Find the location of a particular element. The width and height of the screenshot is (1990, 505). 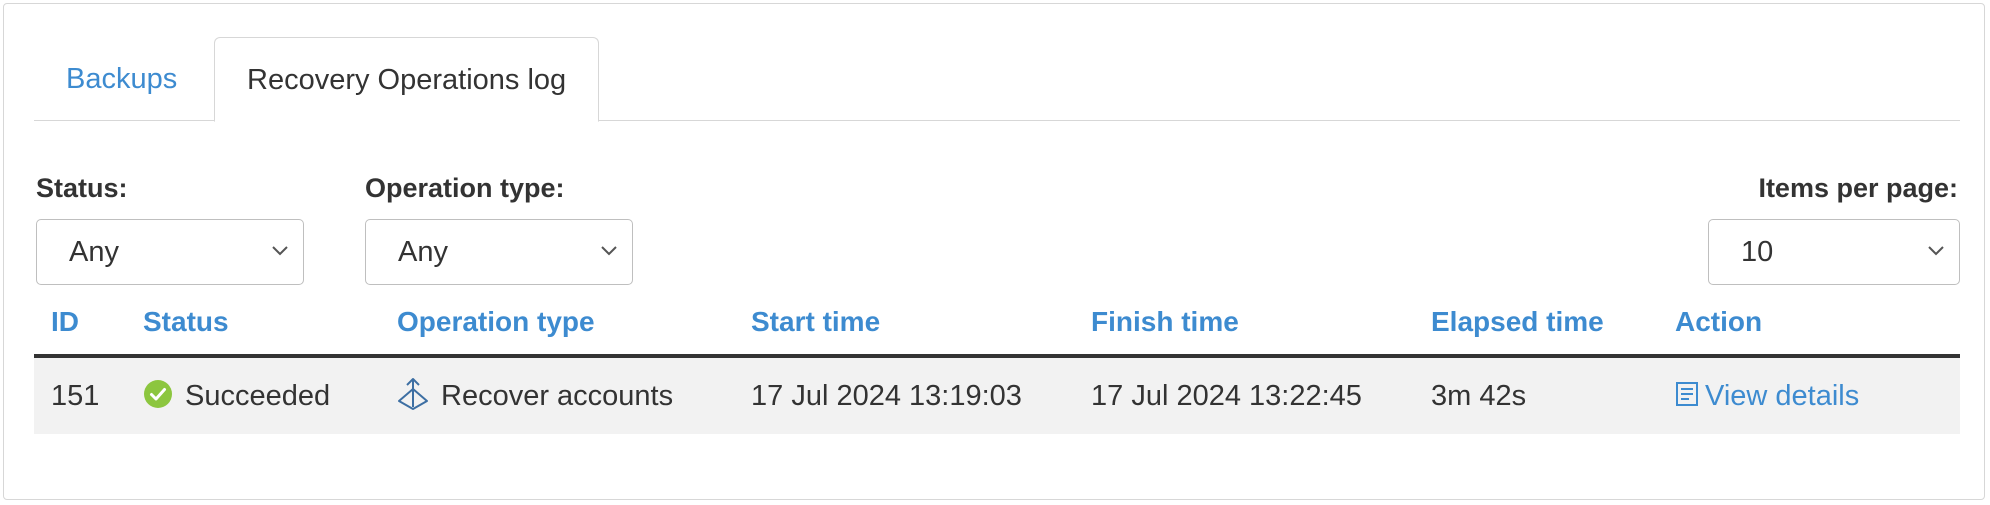

row-start-time: 17 Jul 2024 13:19:03 is located at coordinates (886, 396).